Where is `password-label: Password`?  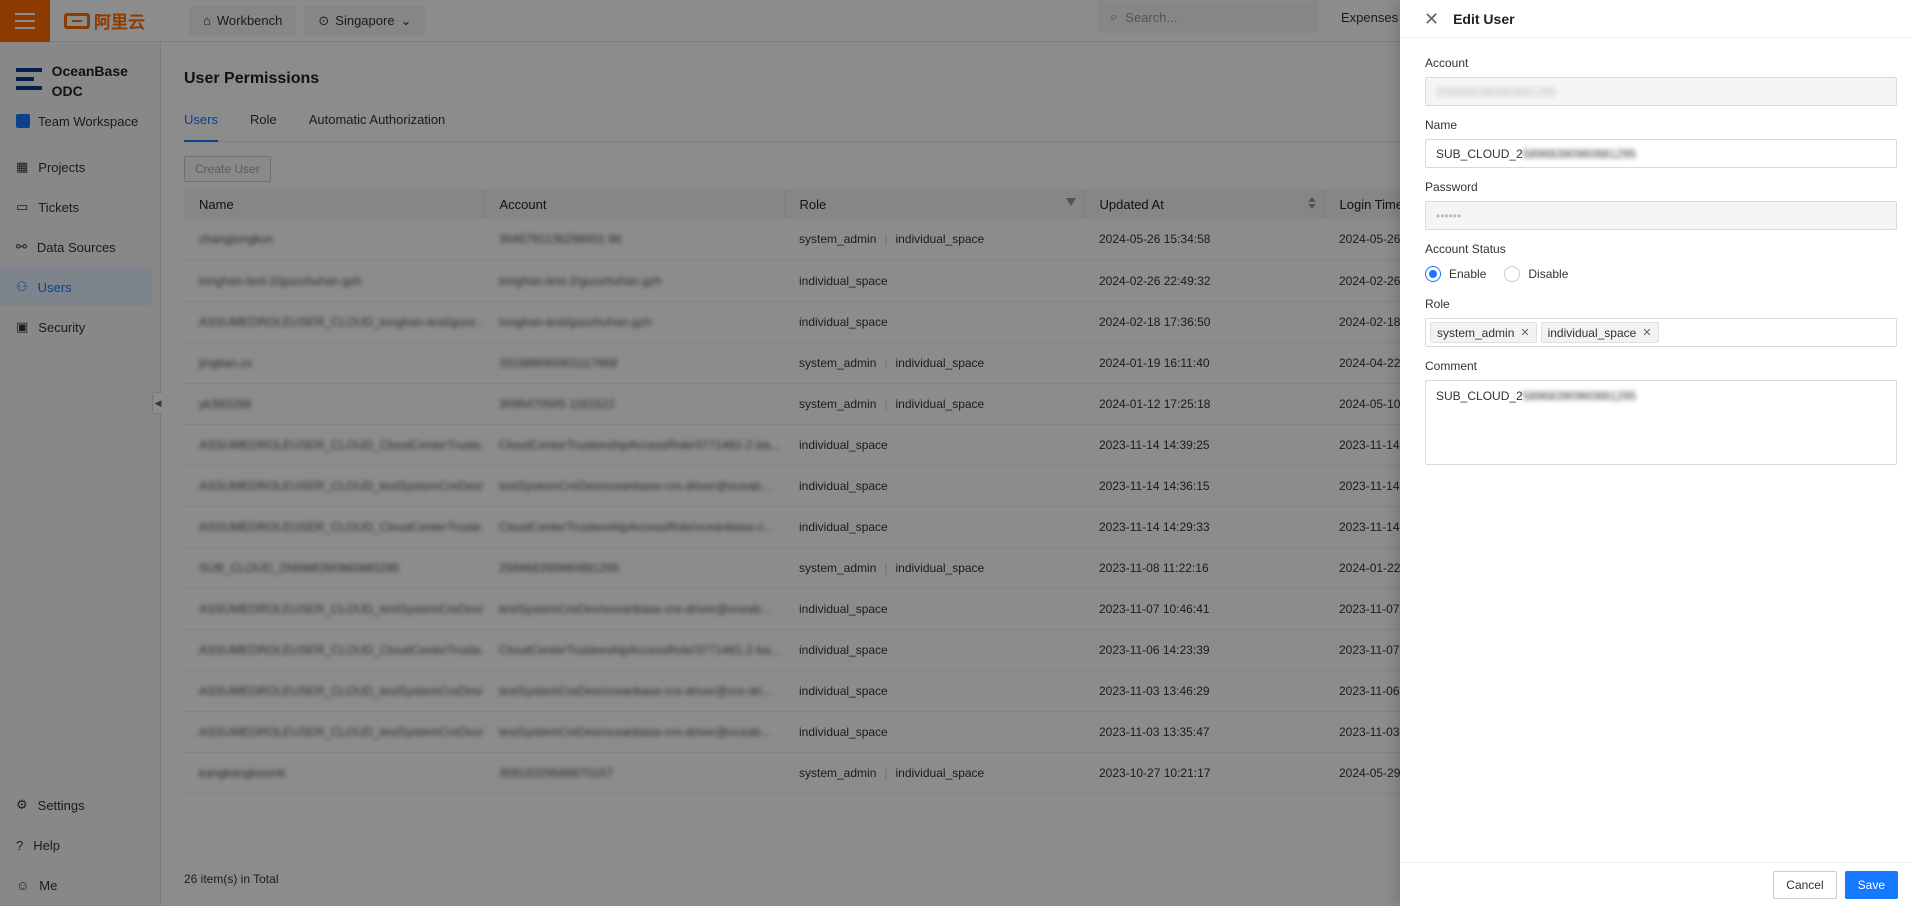
password-label: Password is located at coordinates (1451, 187).